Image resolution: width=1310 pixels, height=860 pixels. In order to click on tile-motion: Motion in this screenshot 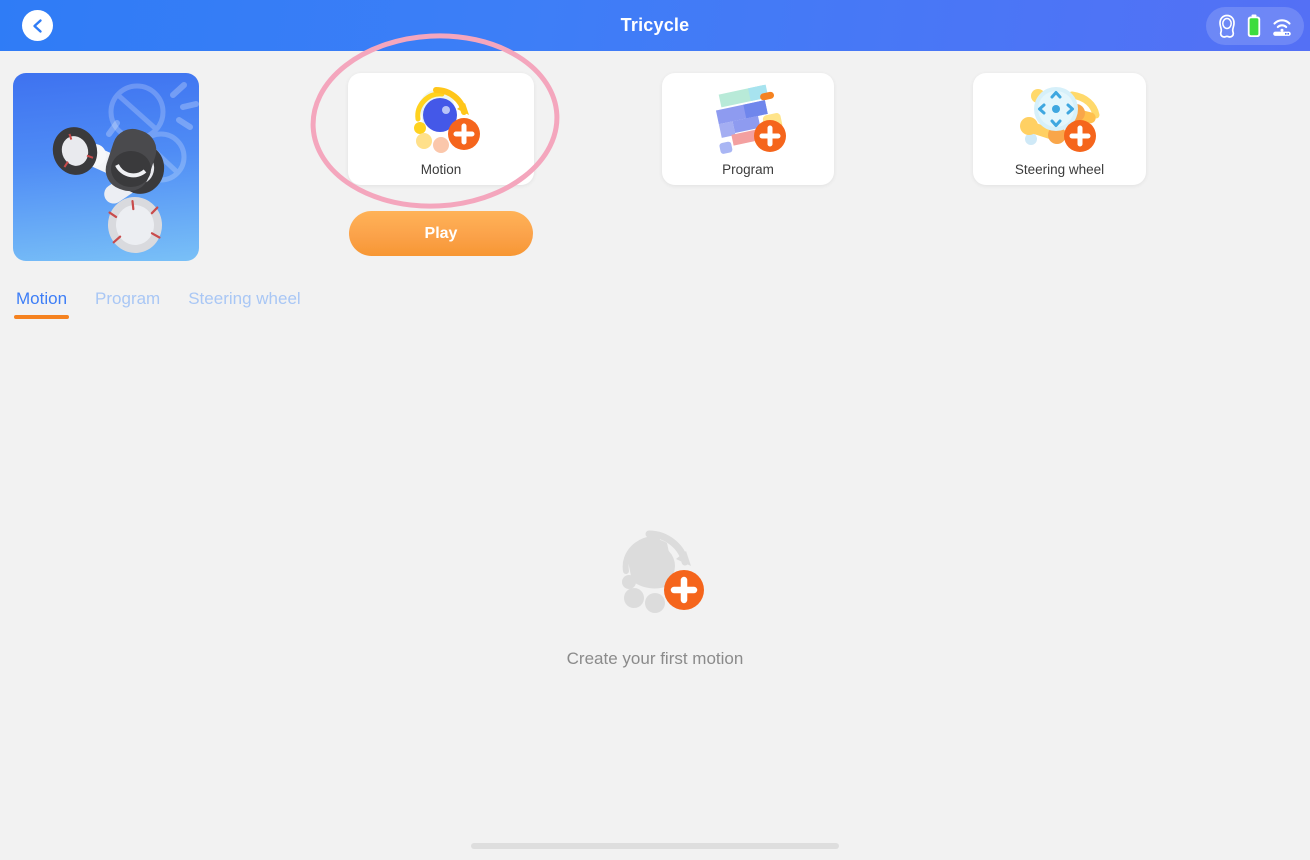, I will do `click(441, 129)`.